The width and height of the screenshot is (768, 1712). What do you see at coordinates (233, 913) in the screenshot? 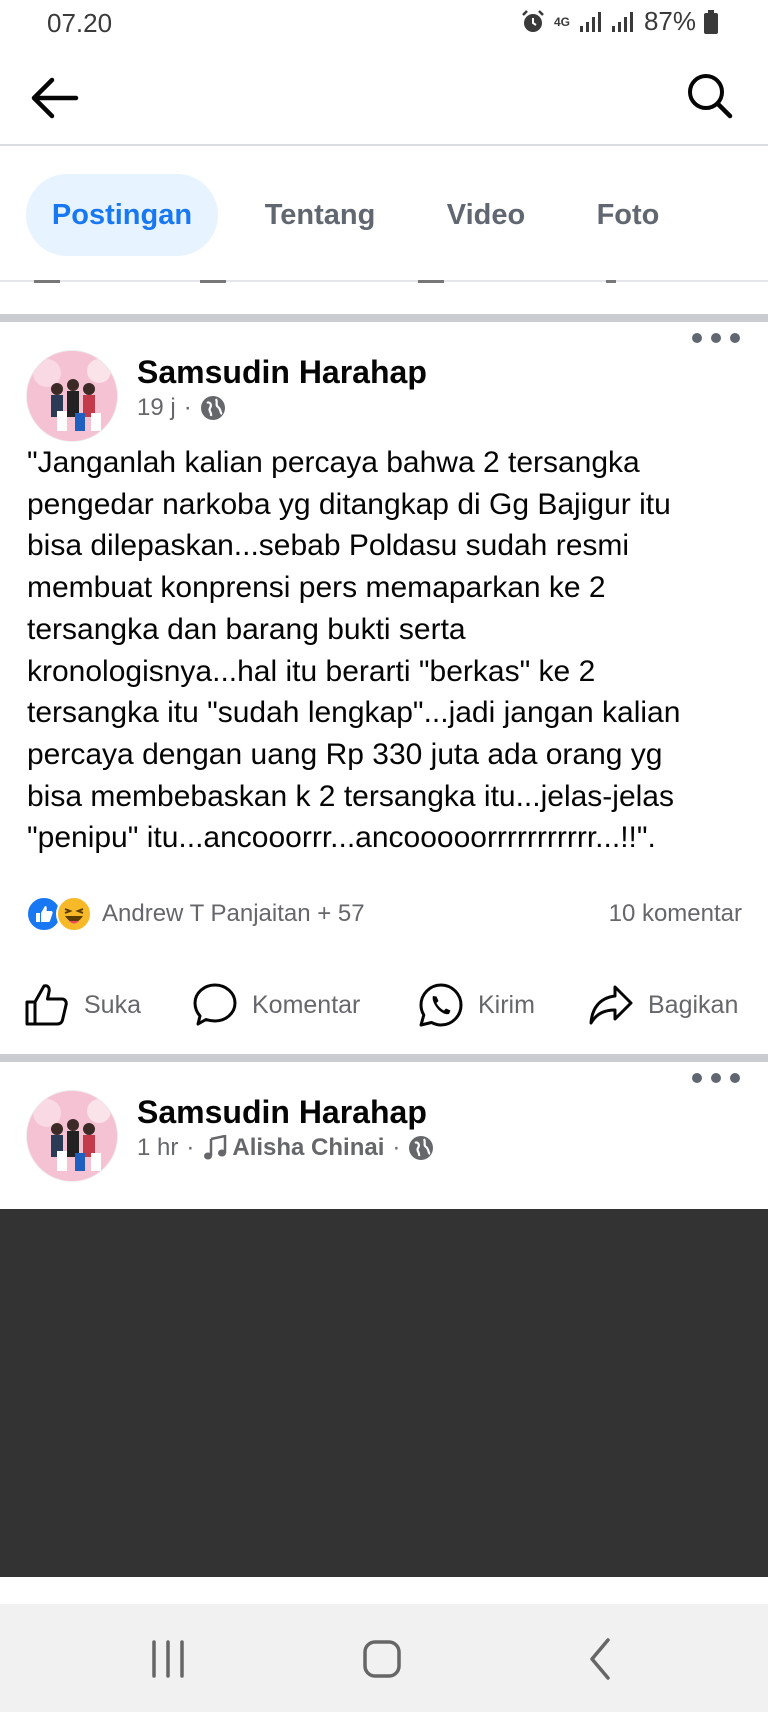
I see `reaction-summary: Andrew T Panjaitan + 57` at bounding box center [233, 913].